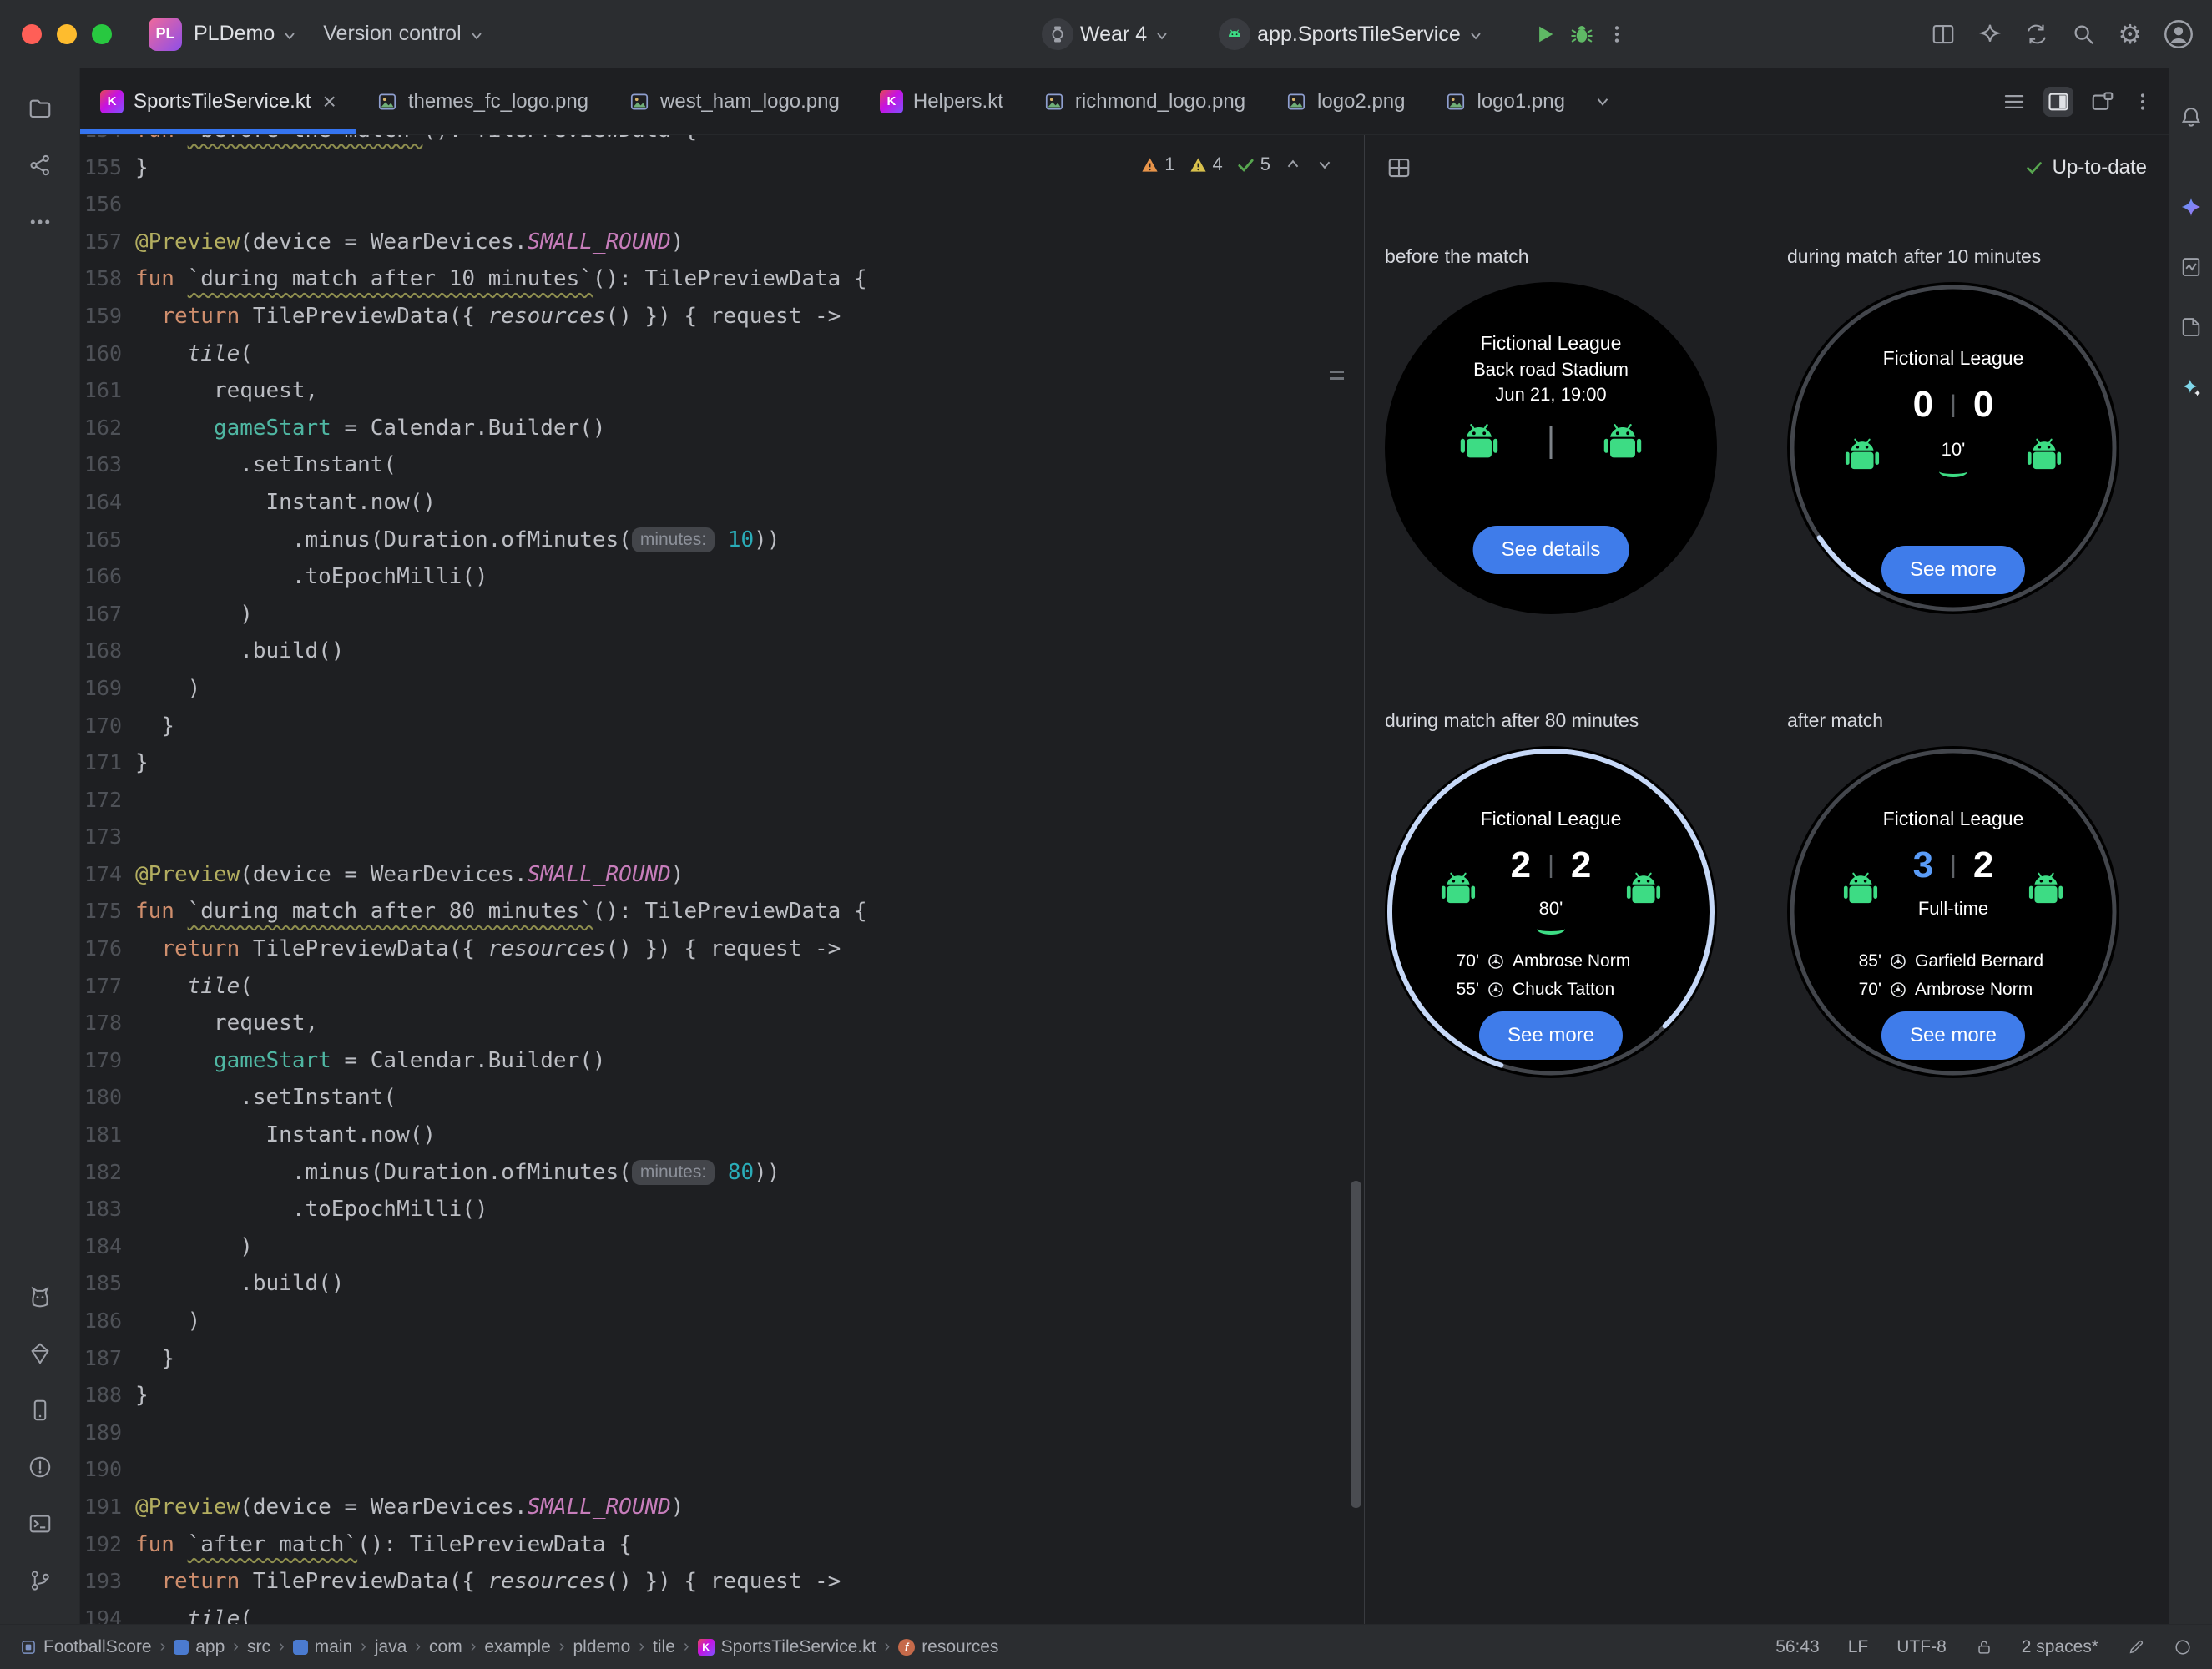 This screenshot has height=1669, width=2212. Describe the element at coordinates (1206, 164) in the screenshot. I see `warning-badge: 4` at that location.